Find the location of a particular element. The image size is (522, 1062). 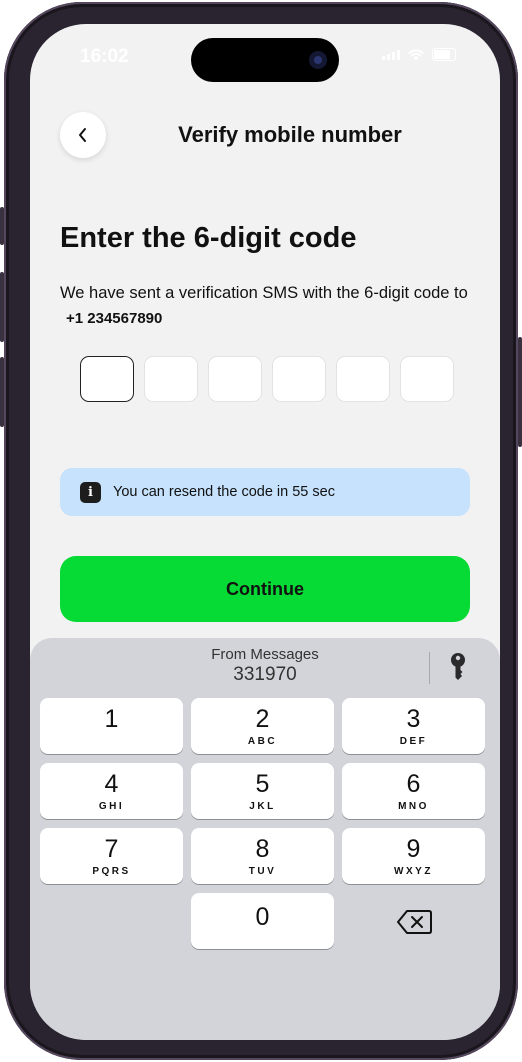

key-digit: 6 is located at coordinates (413, 784).